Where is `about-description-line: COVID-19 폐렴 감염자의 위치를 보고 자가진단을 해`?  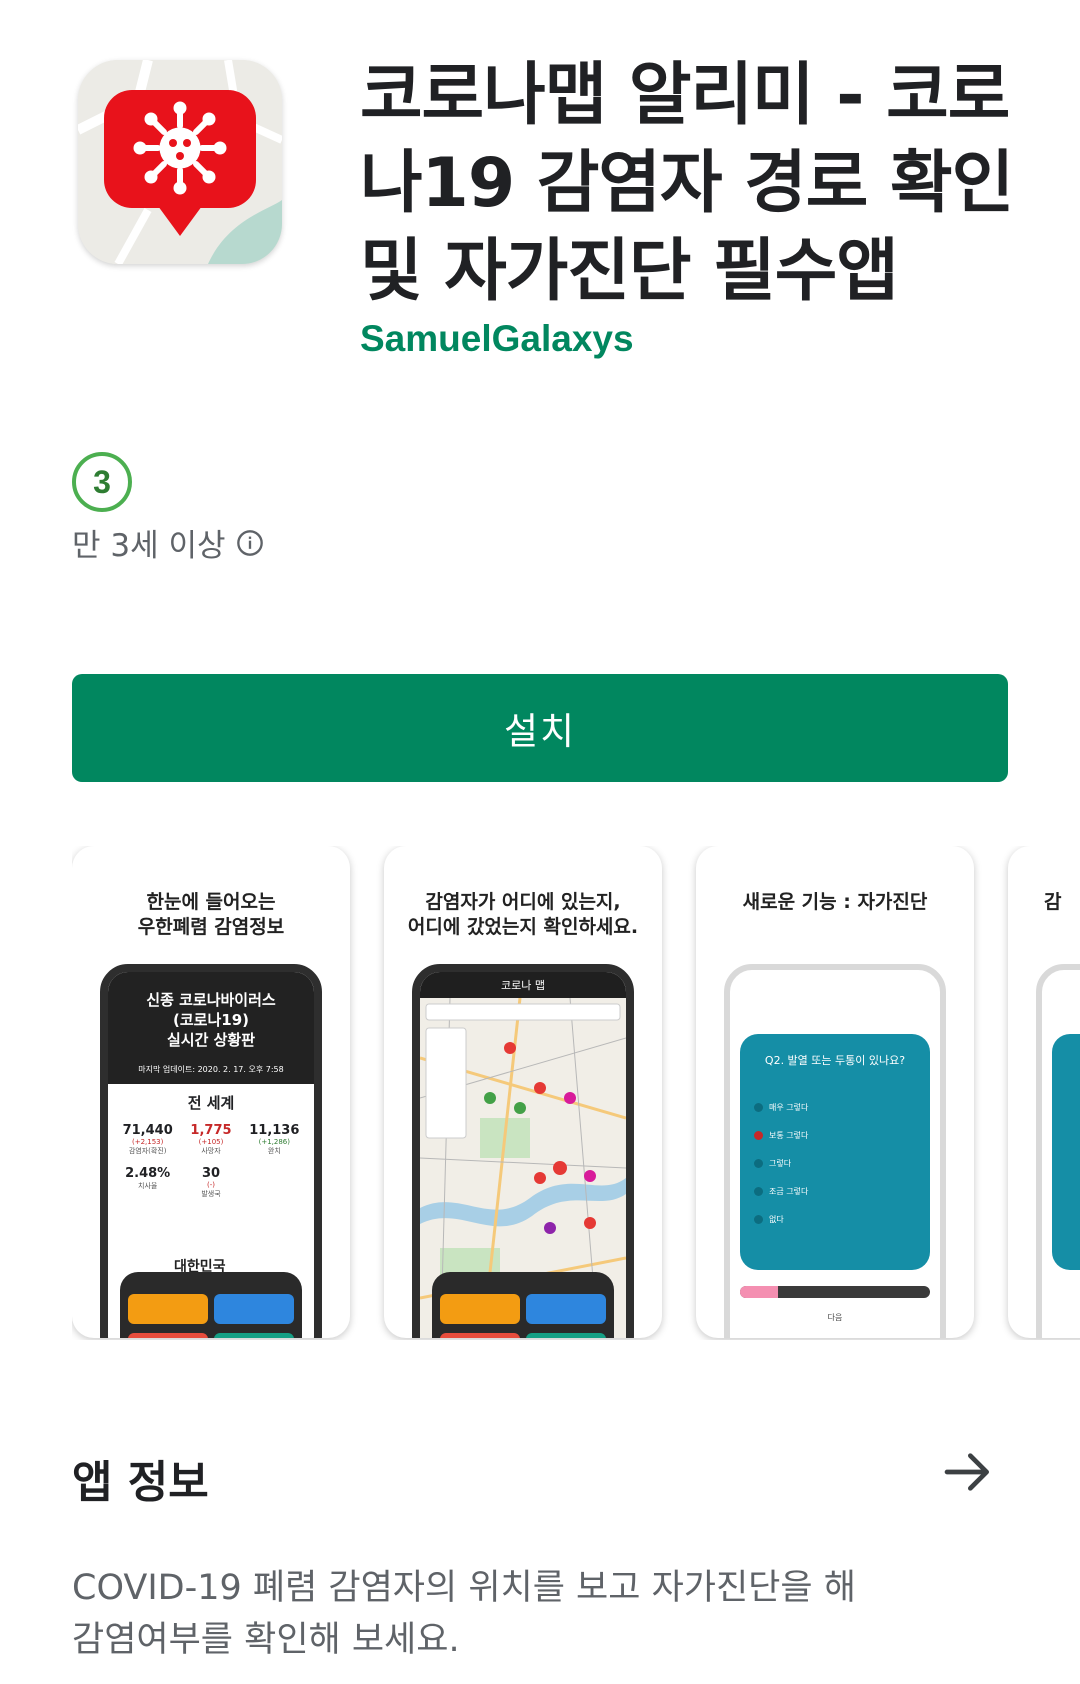 about-description-line: COVID-19 폐렴 감염자의 위치를 보고 자가진단을 해 is located at coordinates (464, 1588).